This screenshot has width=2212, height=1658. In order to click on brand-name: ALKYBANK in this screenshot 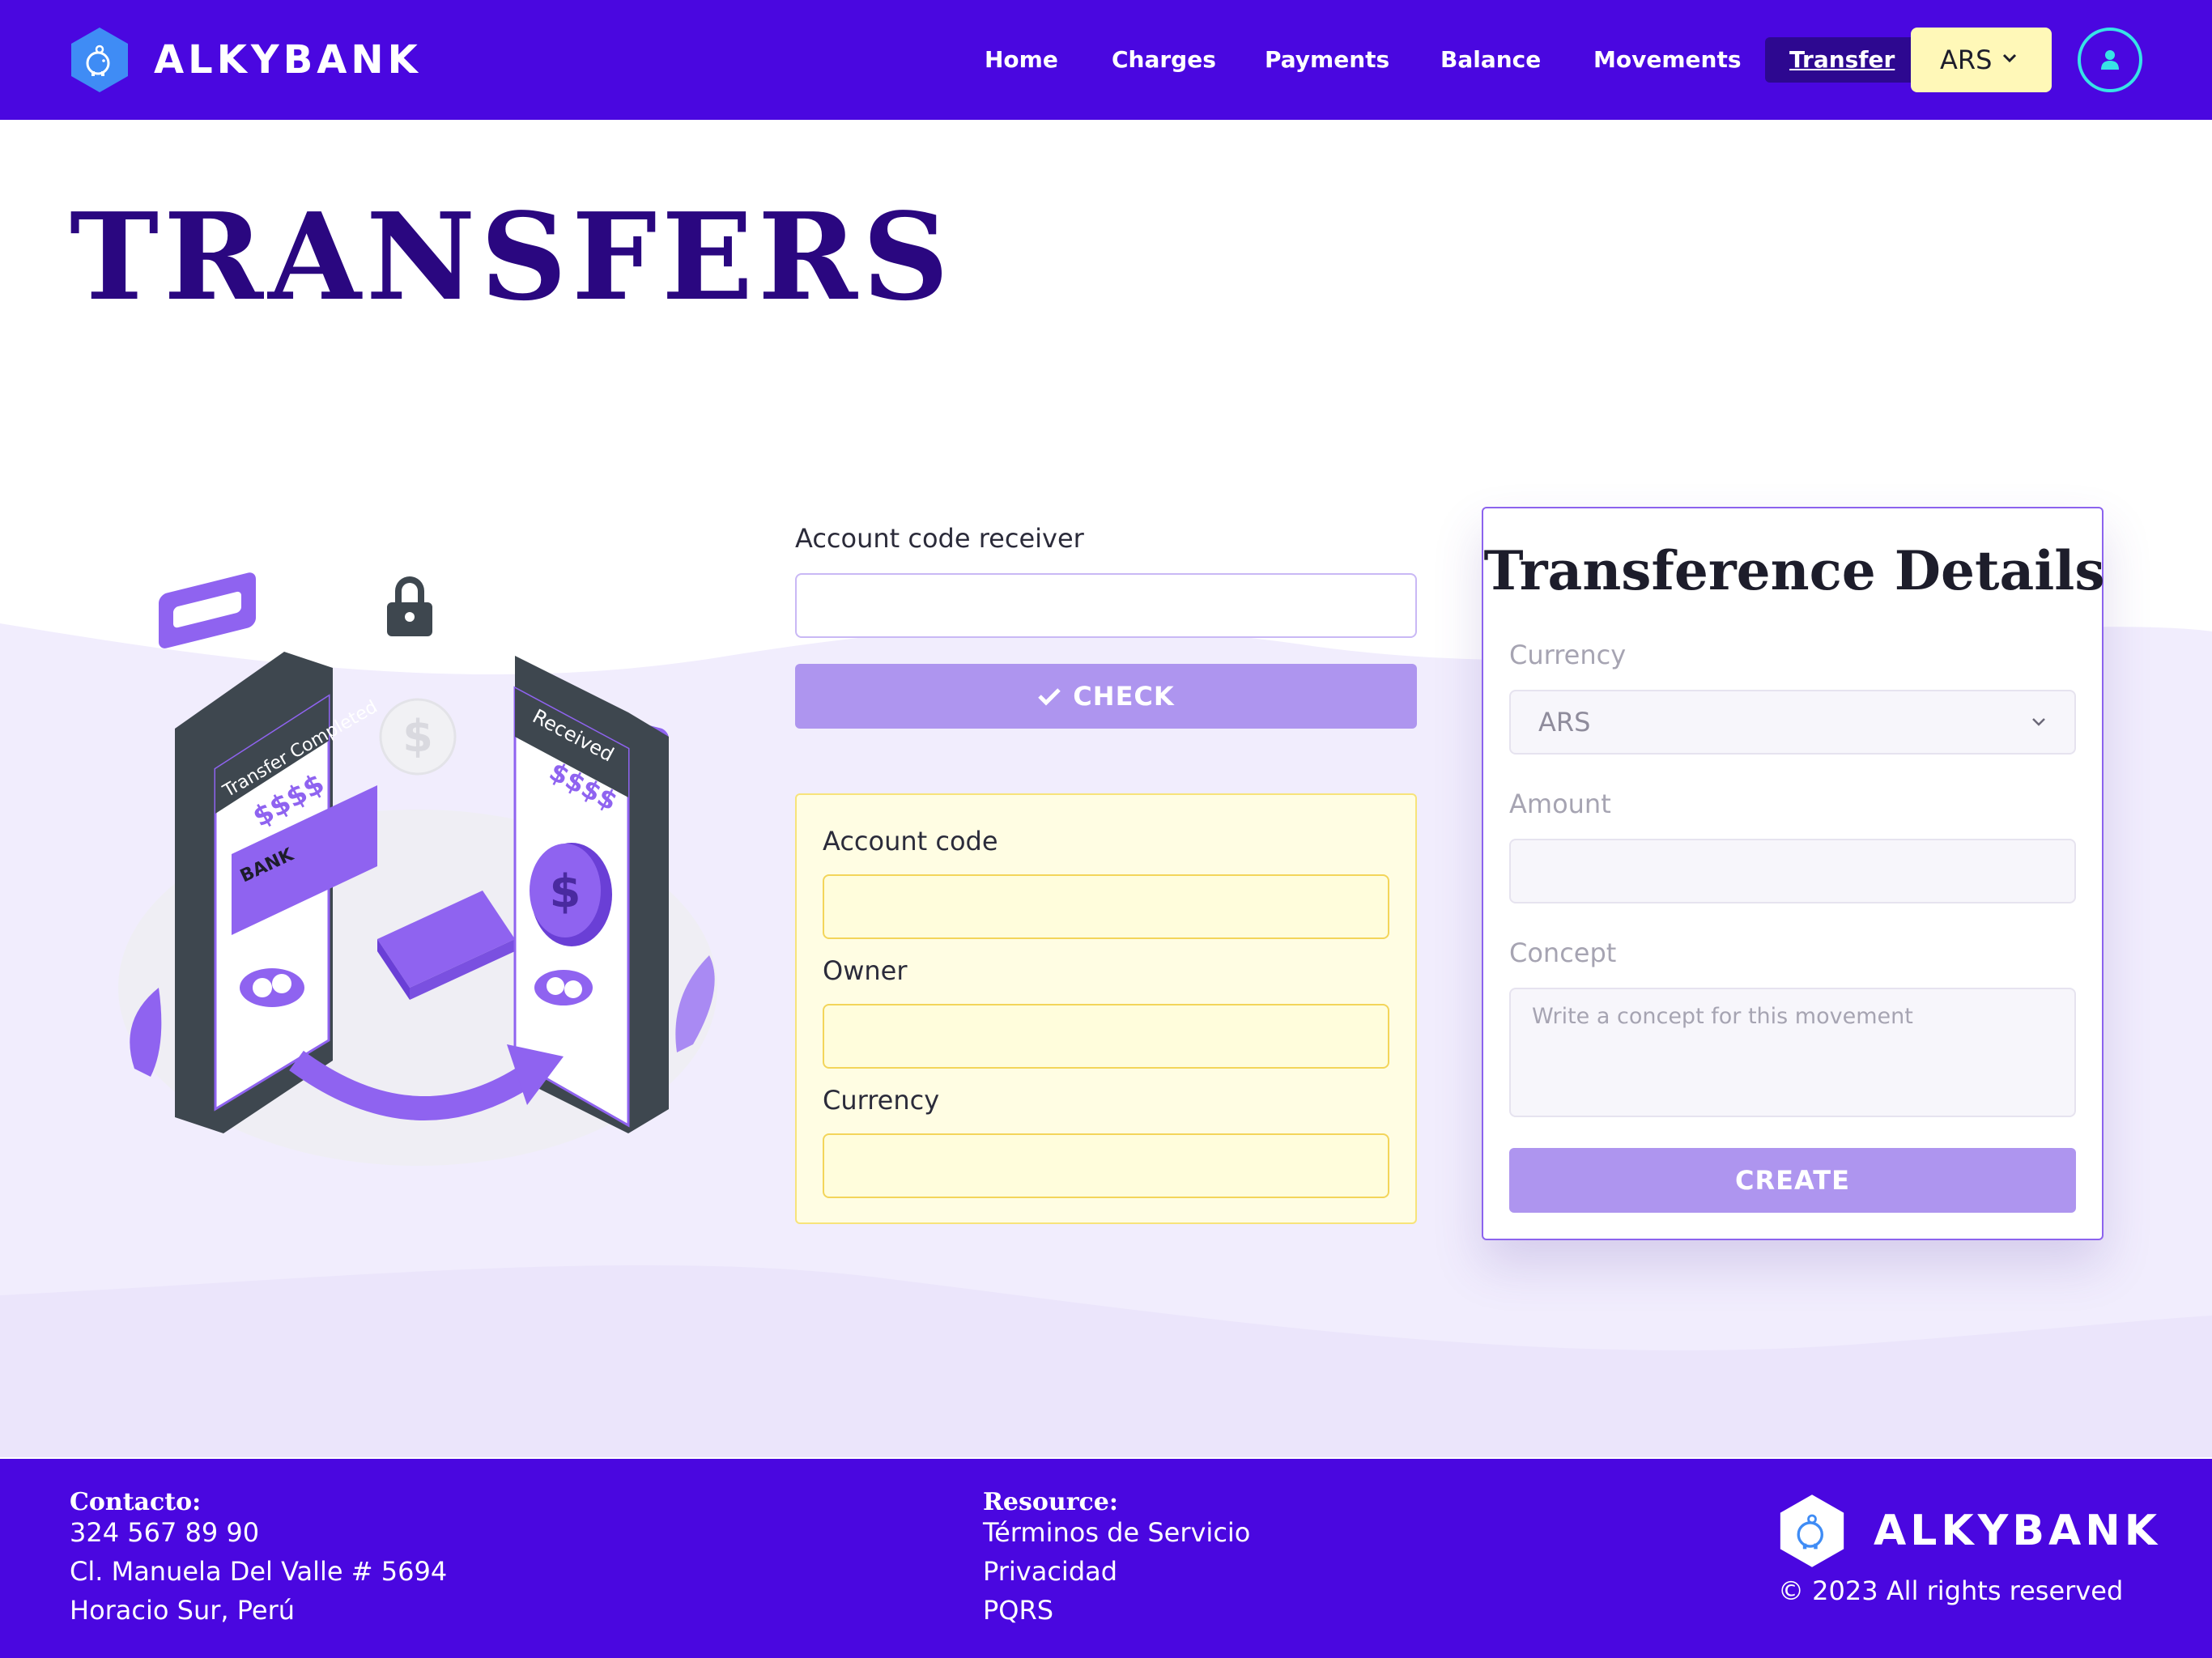, I will do `click(288, 60)`.